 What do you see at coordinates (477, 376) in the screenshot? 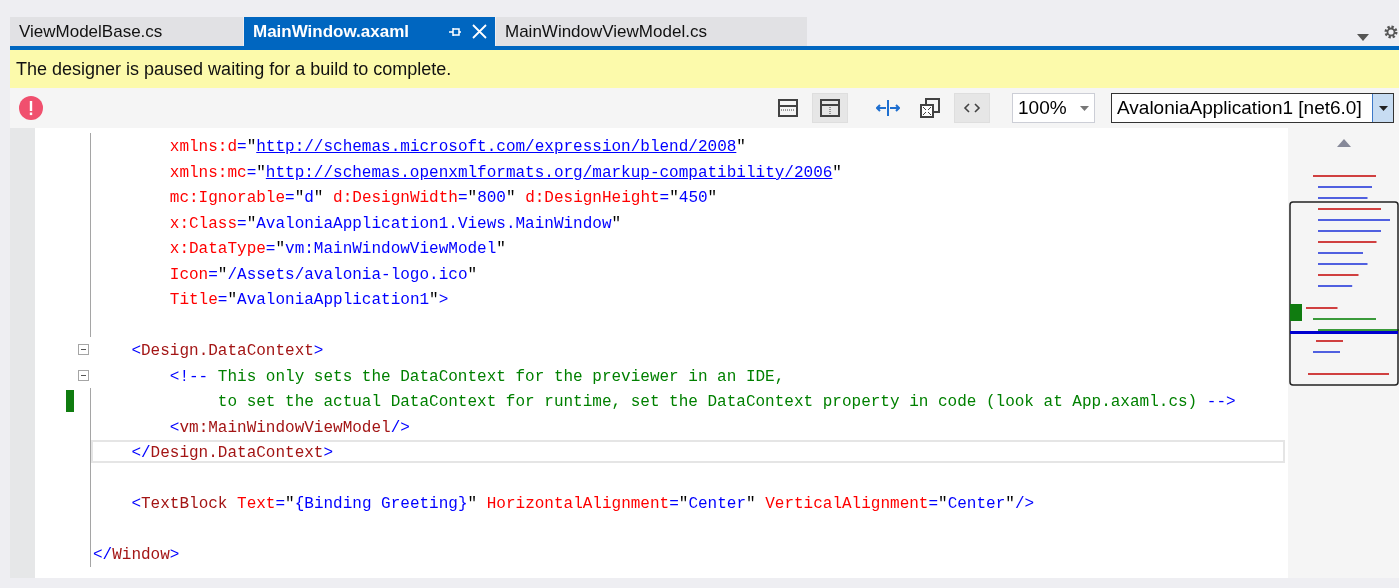
I see `code-line: <!-- This only sets the DataContext for the previewer in an IDE,` at bounding box center [477, 376].